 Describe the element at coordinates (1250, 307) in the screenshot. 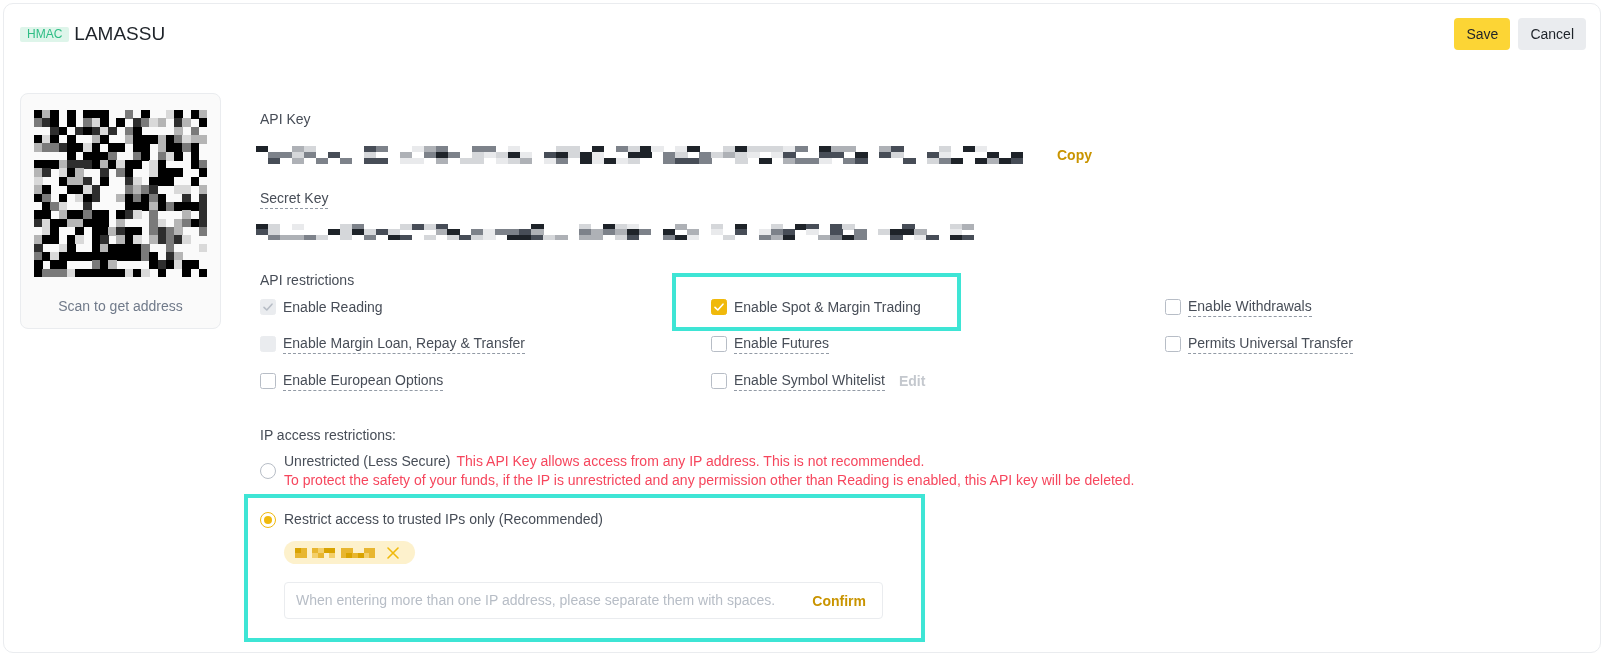

I see `permission-label: Enable Withdrawals` at that location.